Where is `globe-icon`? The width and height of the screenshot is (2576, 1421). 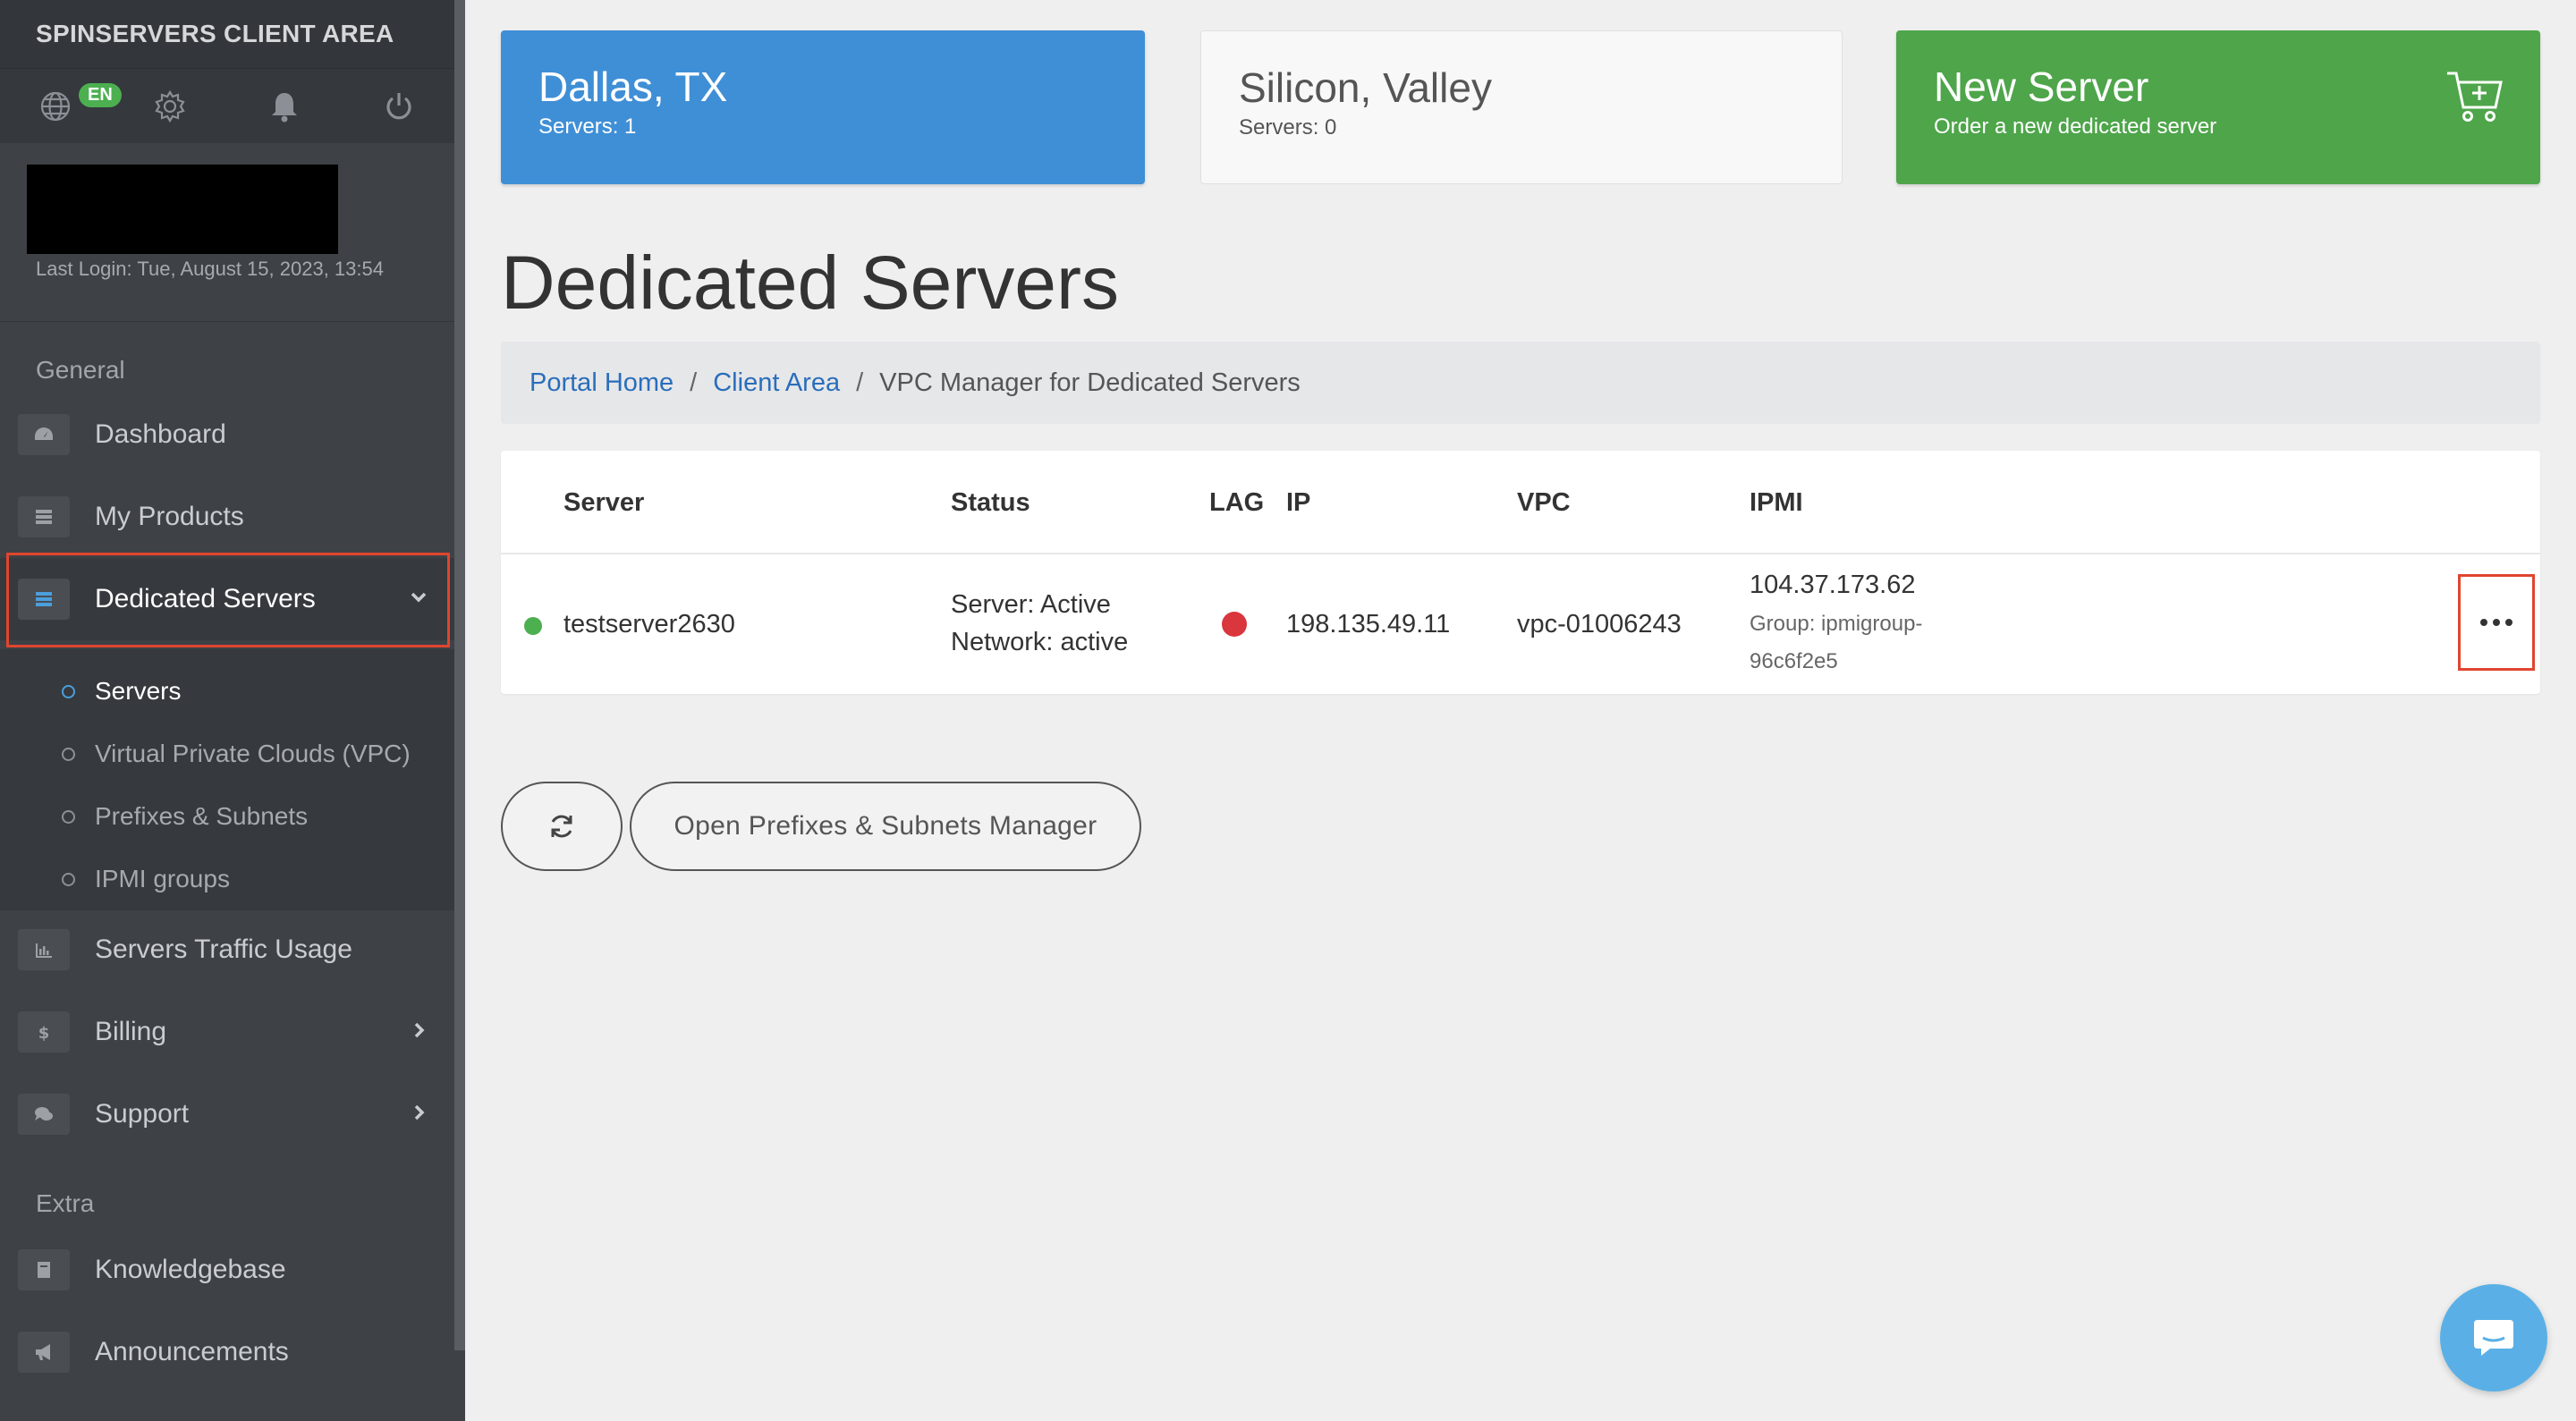
globe-icon is located at coordinates (55, 106).